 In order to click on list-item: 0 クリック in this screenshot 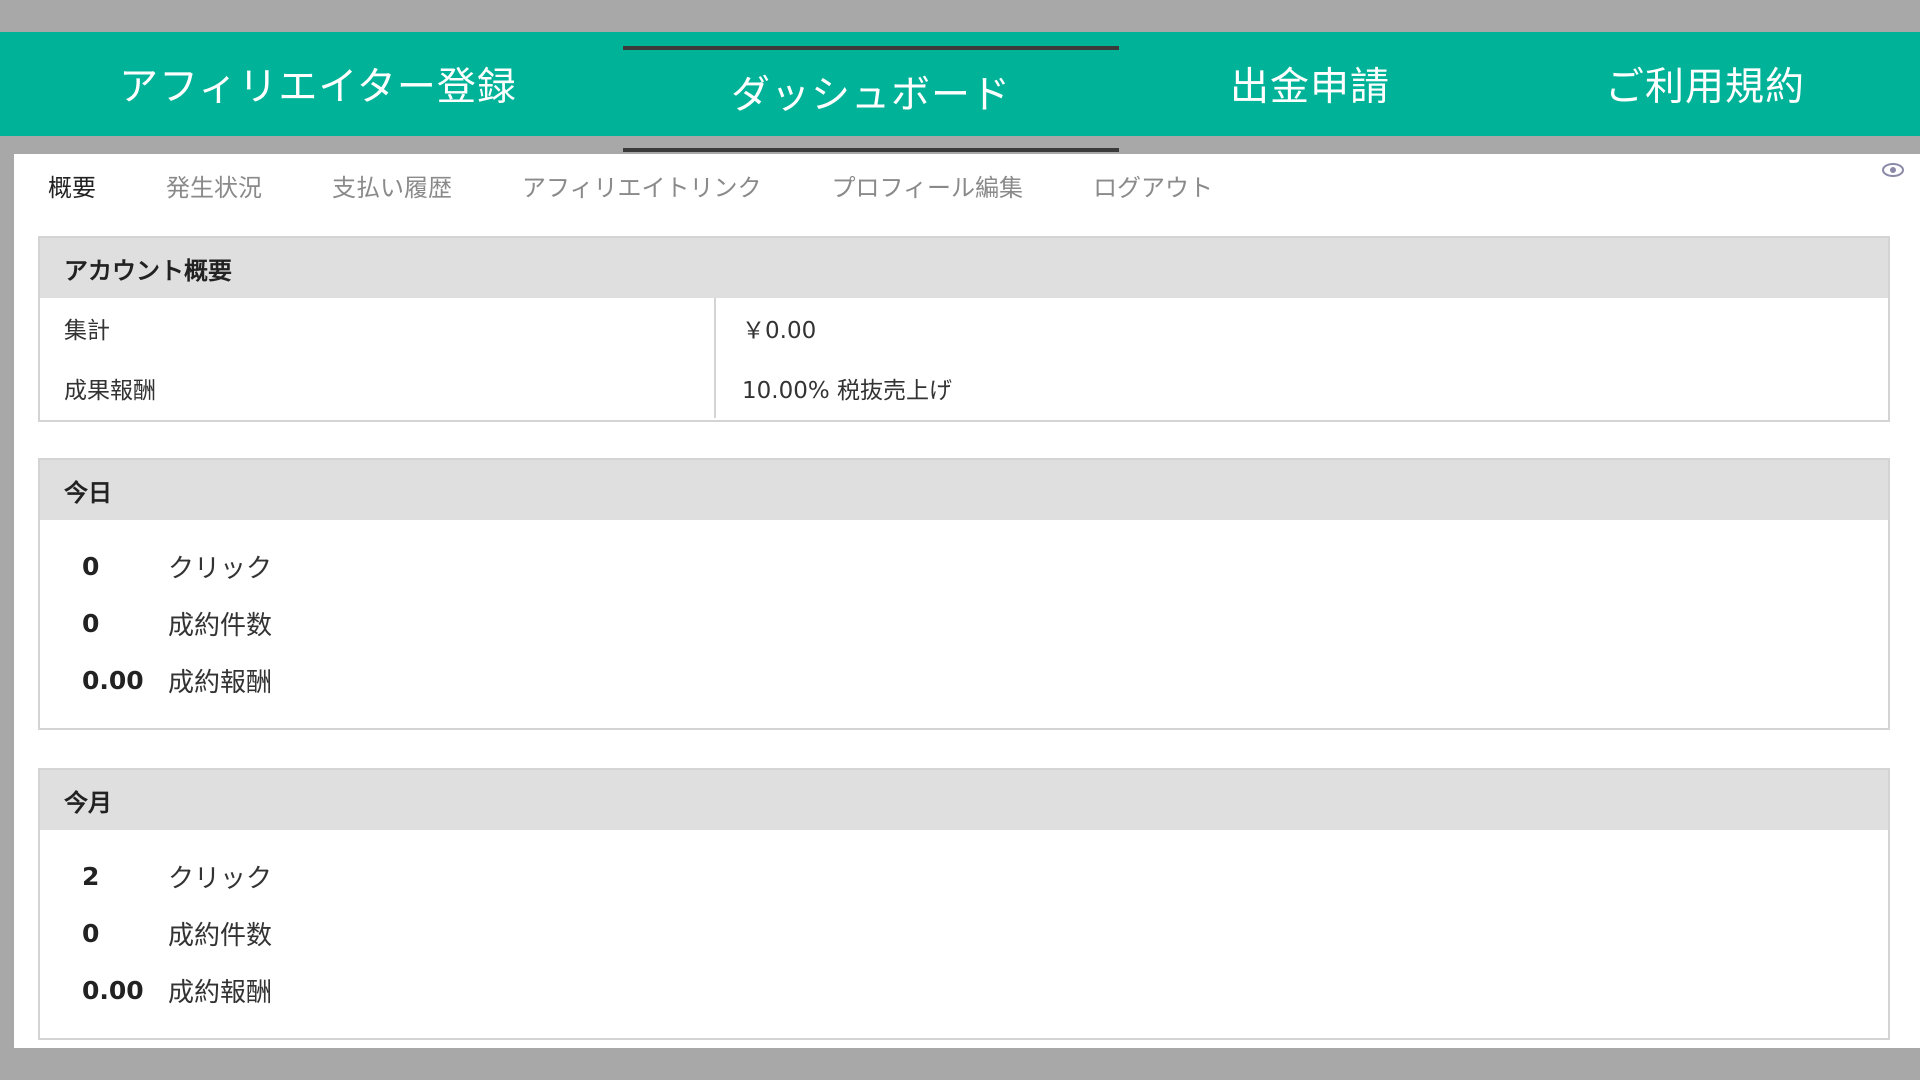, I will do `click(964, 566)`.